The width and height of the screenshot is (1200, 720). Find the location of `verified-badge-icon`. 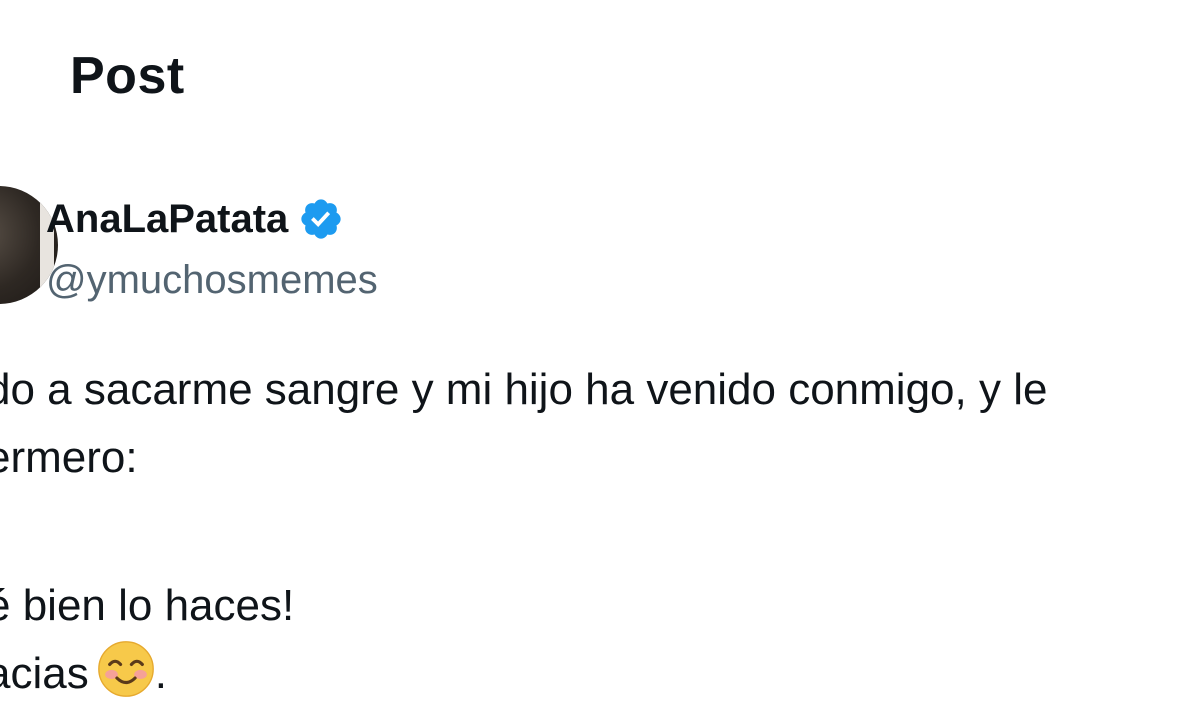

verified-badge-icon is located at coordinates (321, 219).